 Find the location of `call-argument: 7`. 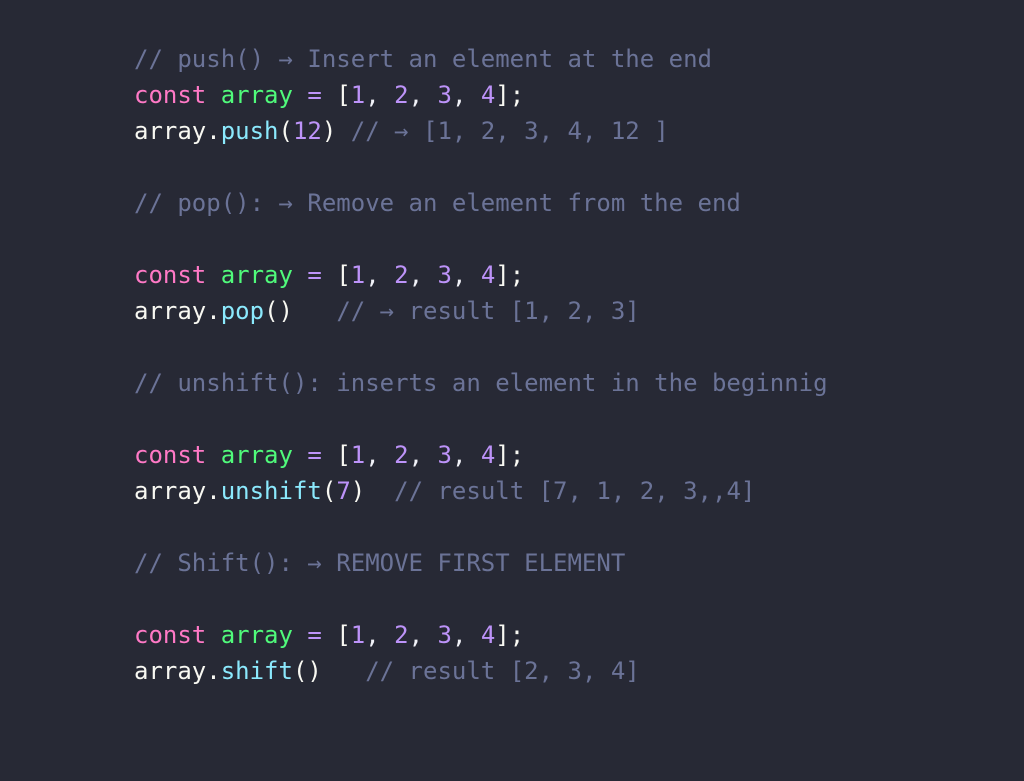

call-argument: 7 is located at coordinates (343, 491).